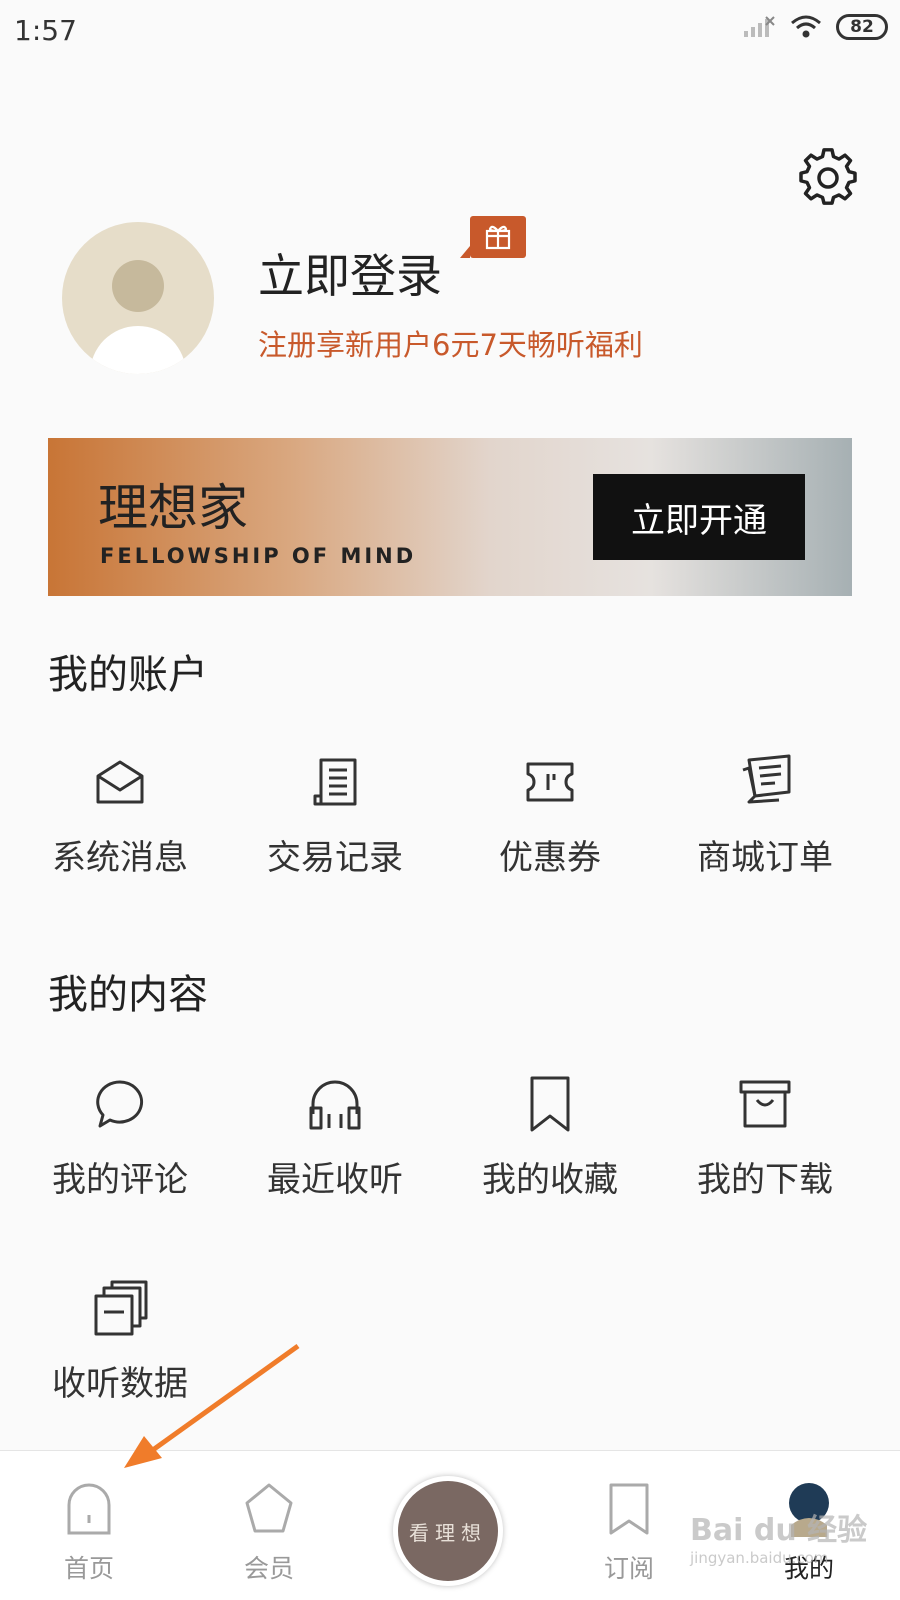 The image size is (900, 1600). I want to click on profile-area: 立即登录 注册享新用户6元7天畅听福利, so click(450, 295).